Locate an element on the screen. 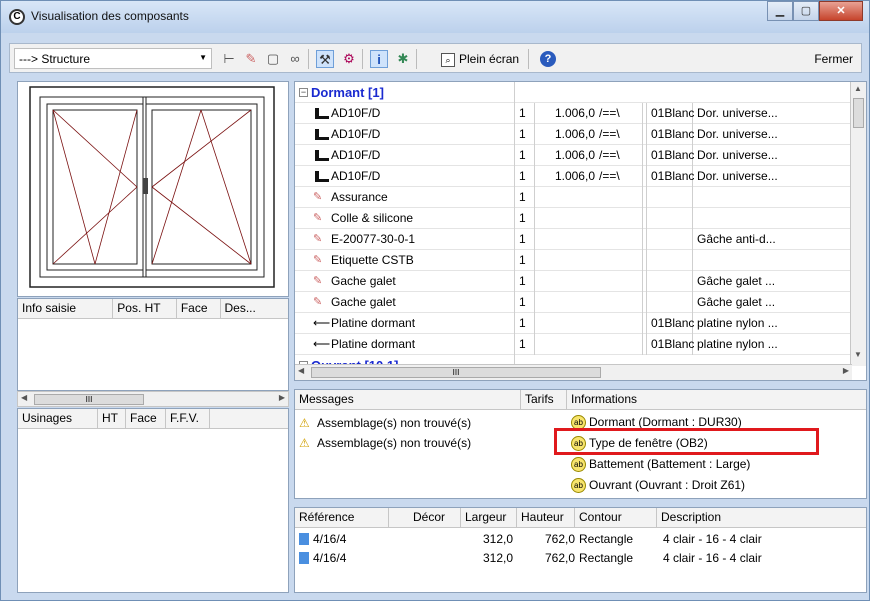 Image resolution: width=870 pixels, height=601 pixels. link-icon: ∞ is located at coordinates (295, 59).